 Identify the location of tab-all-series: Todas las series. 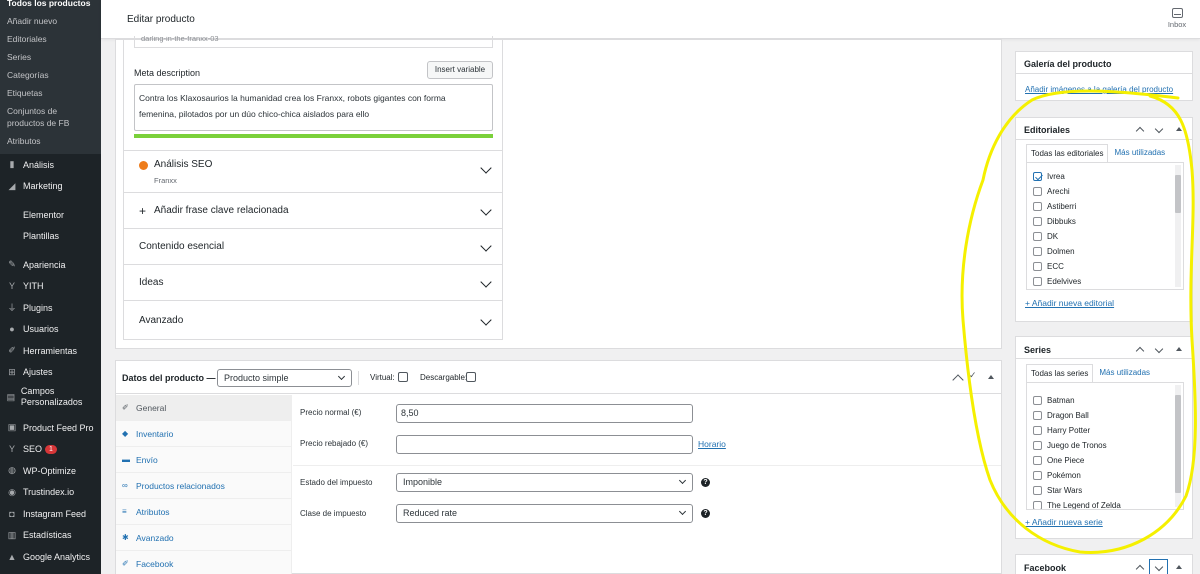
(1060, 373).